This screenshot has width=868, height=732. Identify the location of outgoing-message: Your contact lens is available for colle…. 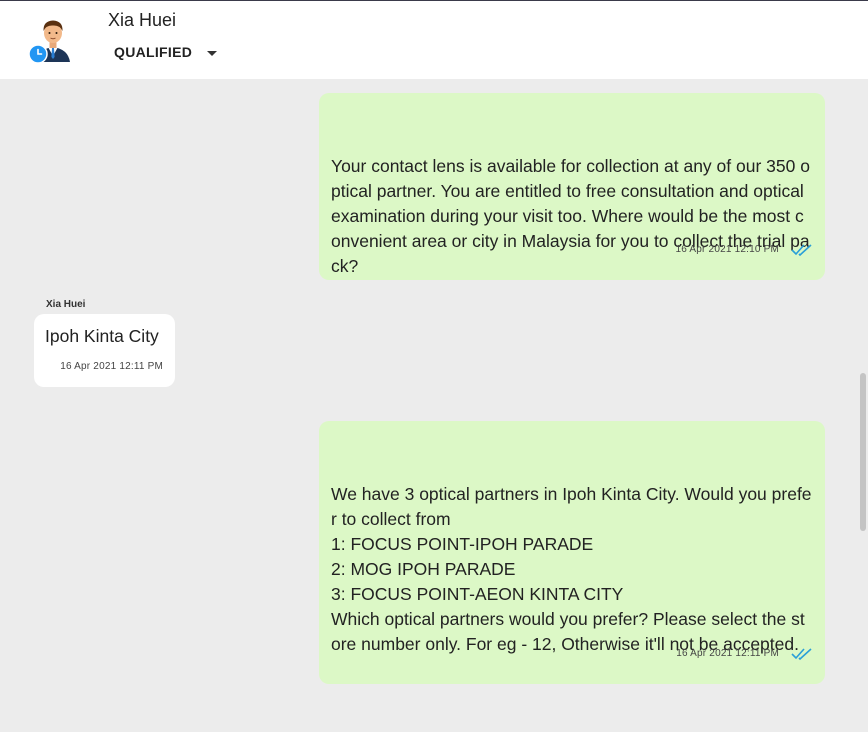
(572, 186).